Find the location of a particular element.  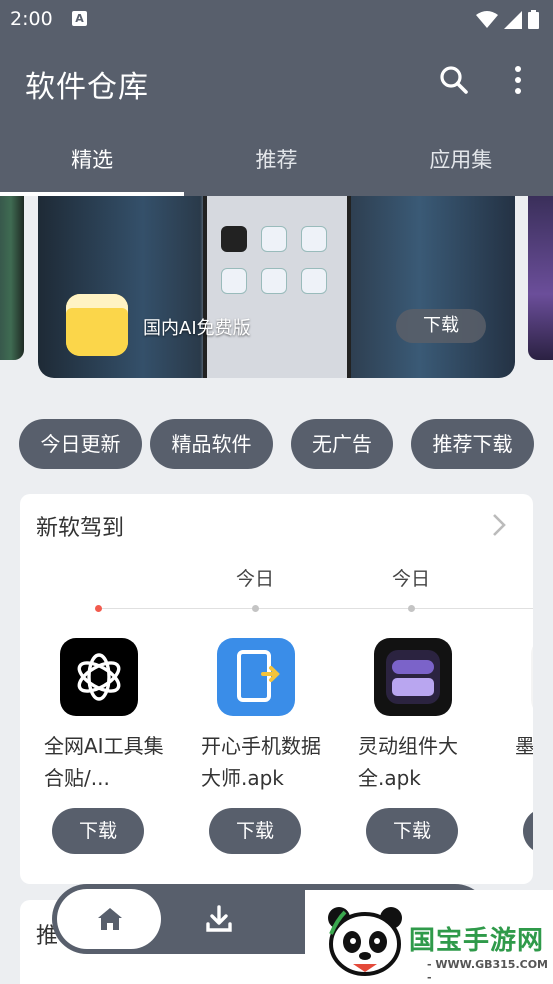

banner-phone-image is located at coordinates (277, 287).